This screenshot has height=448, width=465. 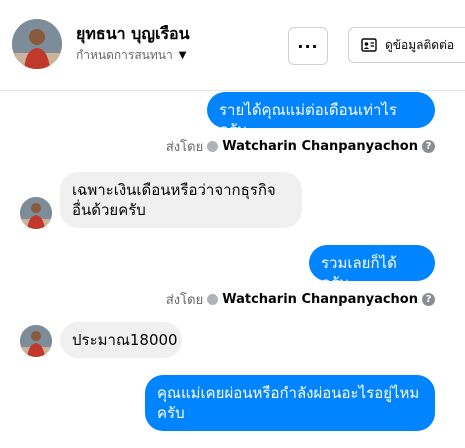 What do you see at coordinates (133, 34) in the screenshot?
I see `contact-name: ยุทธนา บุญเรือน` at bounding box center [133, 34].